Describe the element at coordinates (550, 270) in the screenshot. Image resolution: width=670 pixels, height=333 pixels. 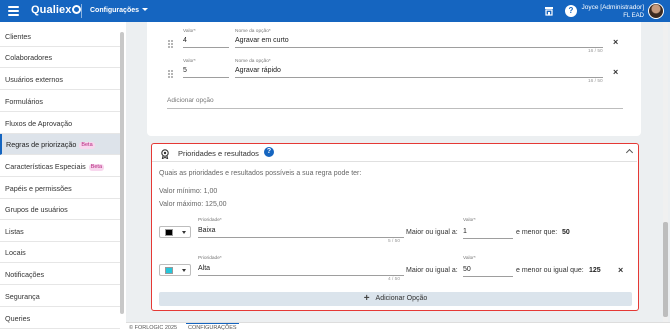
I see `less-equal-label: e menor ou igual que:` at that location.